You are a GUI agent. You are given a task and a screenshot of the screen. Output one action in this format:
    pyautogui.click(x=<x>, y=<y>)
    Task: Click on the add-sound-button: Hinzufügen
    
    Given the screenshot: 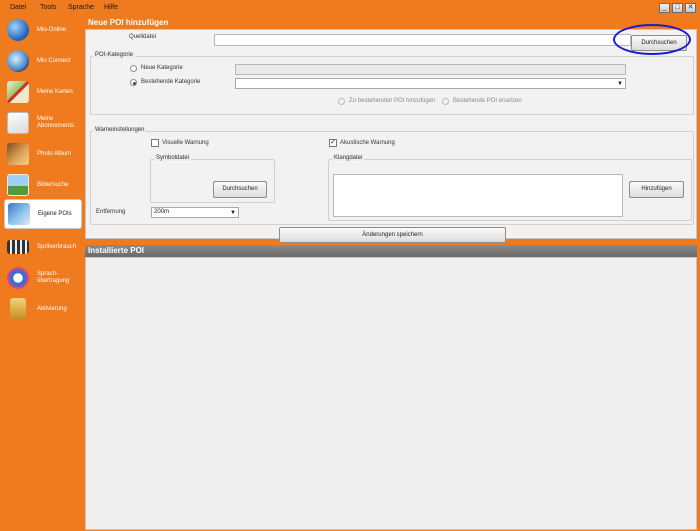 What is the action you would take?
    pyautogui.click(x=656, y=189)
    